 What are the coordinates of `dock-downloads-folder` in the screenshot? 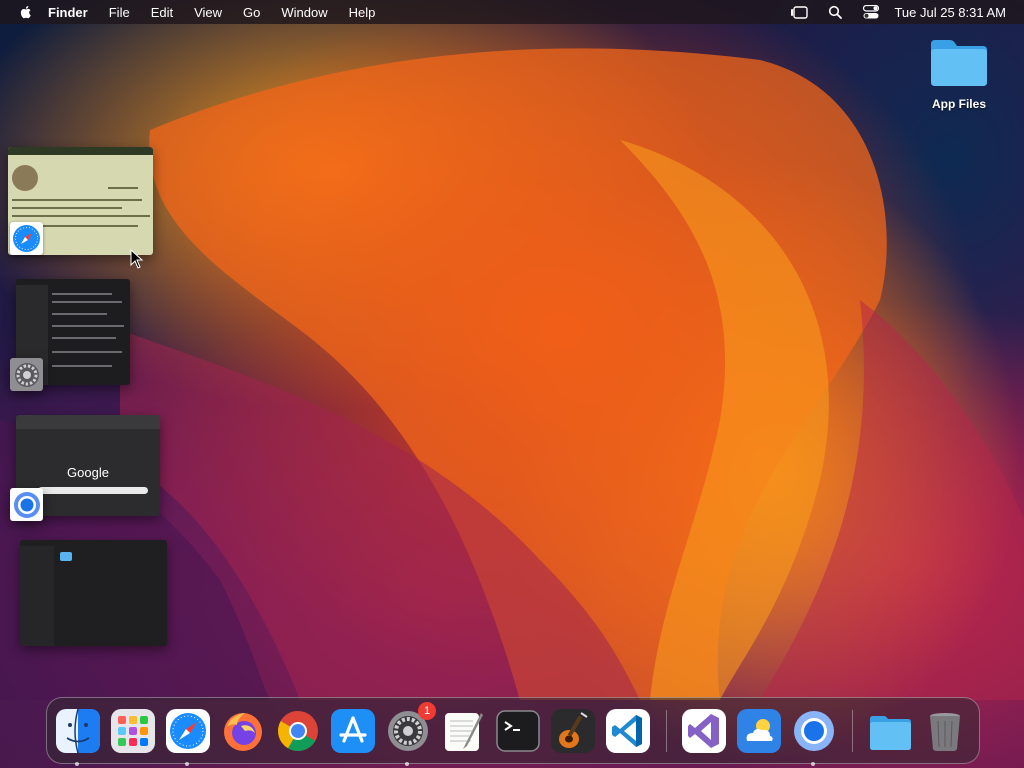 It's located at (890, 731).